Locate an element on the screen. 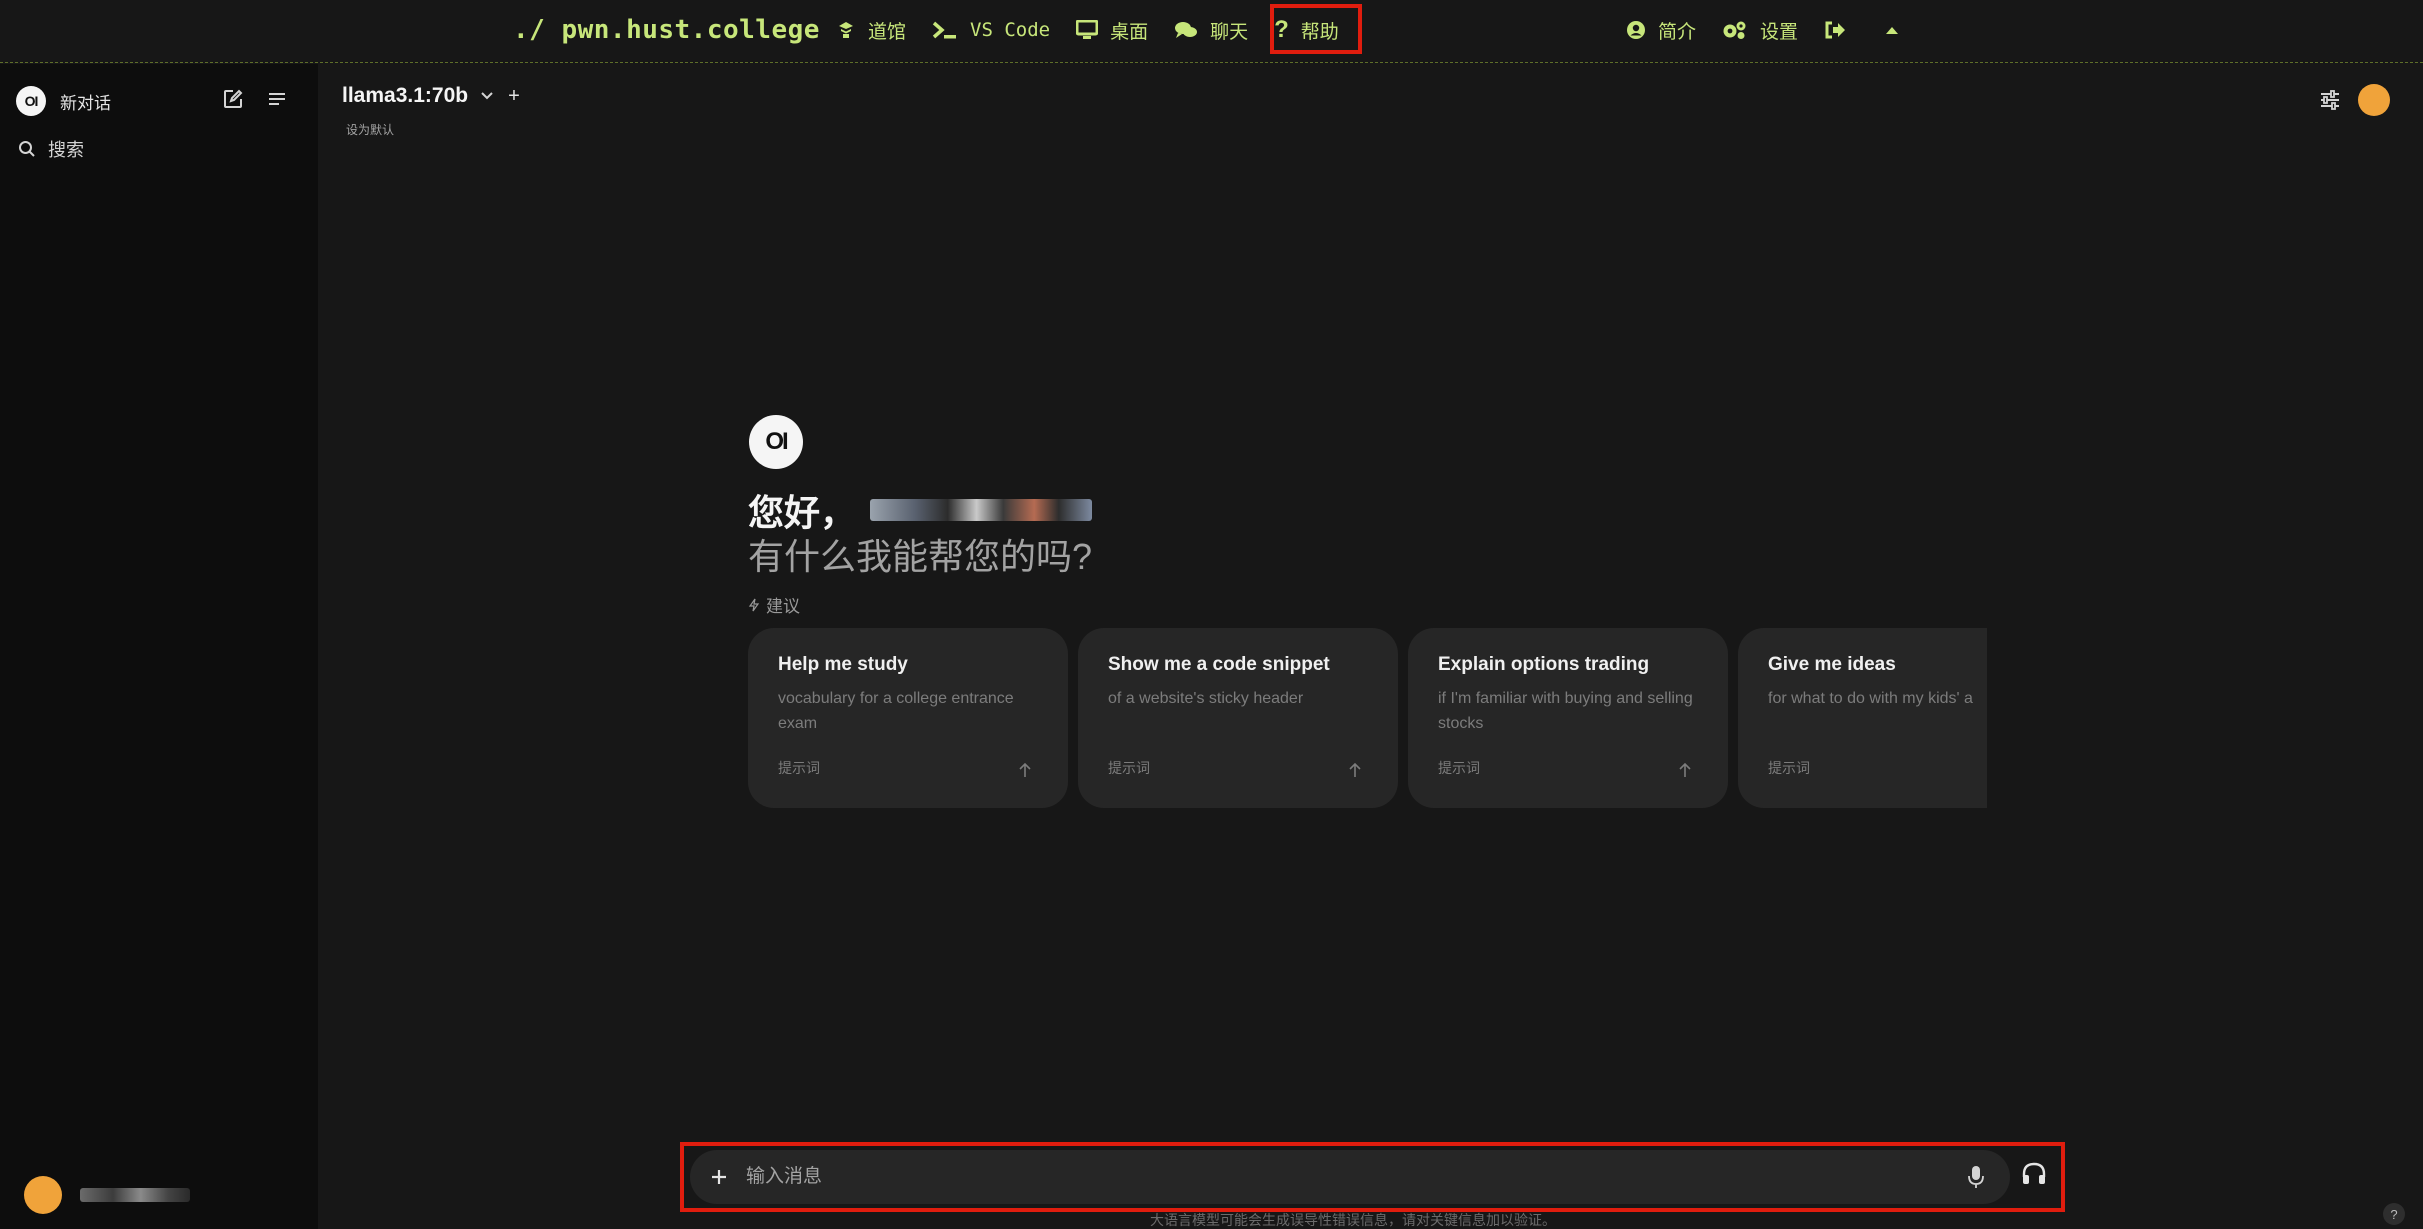 This screenshot has width=2423, height=1229. help-bubble: ? is located at coordinates (2394, 1214).